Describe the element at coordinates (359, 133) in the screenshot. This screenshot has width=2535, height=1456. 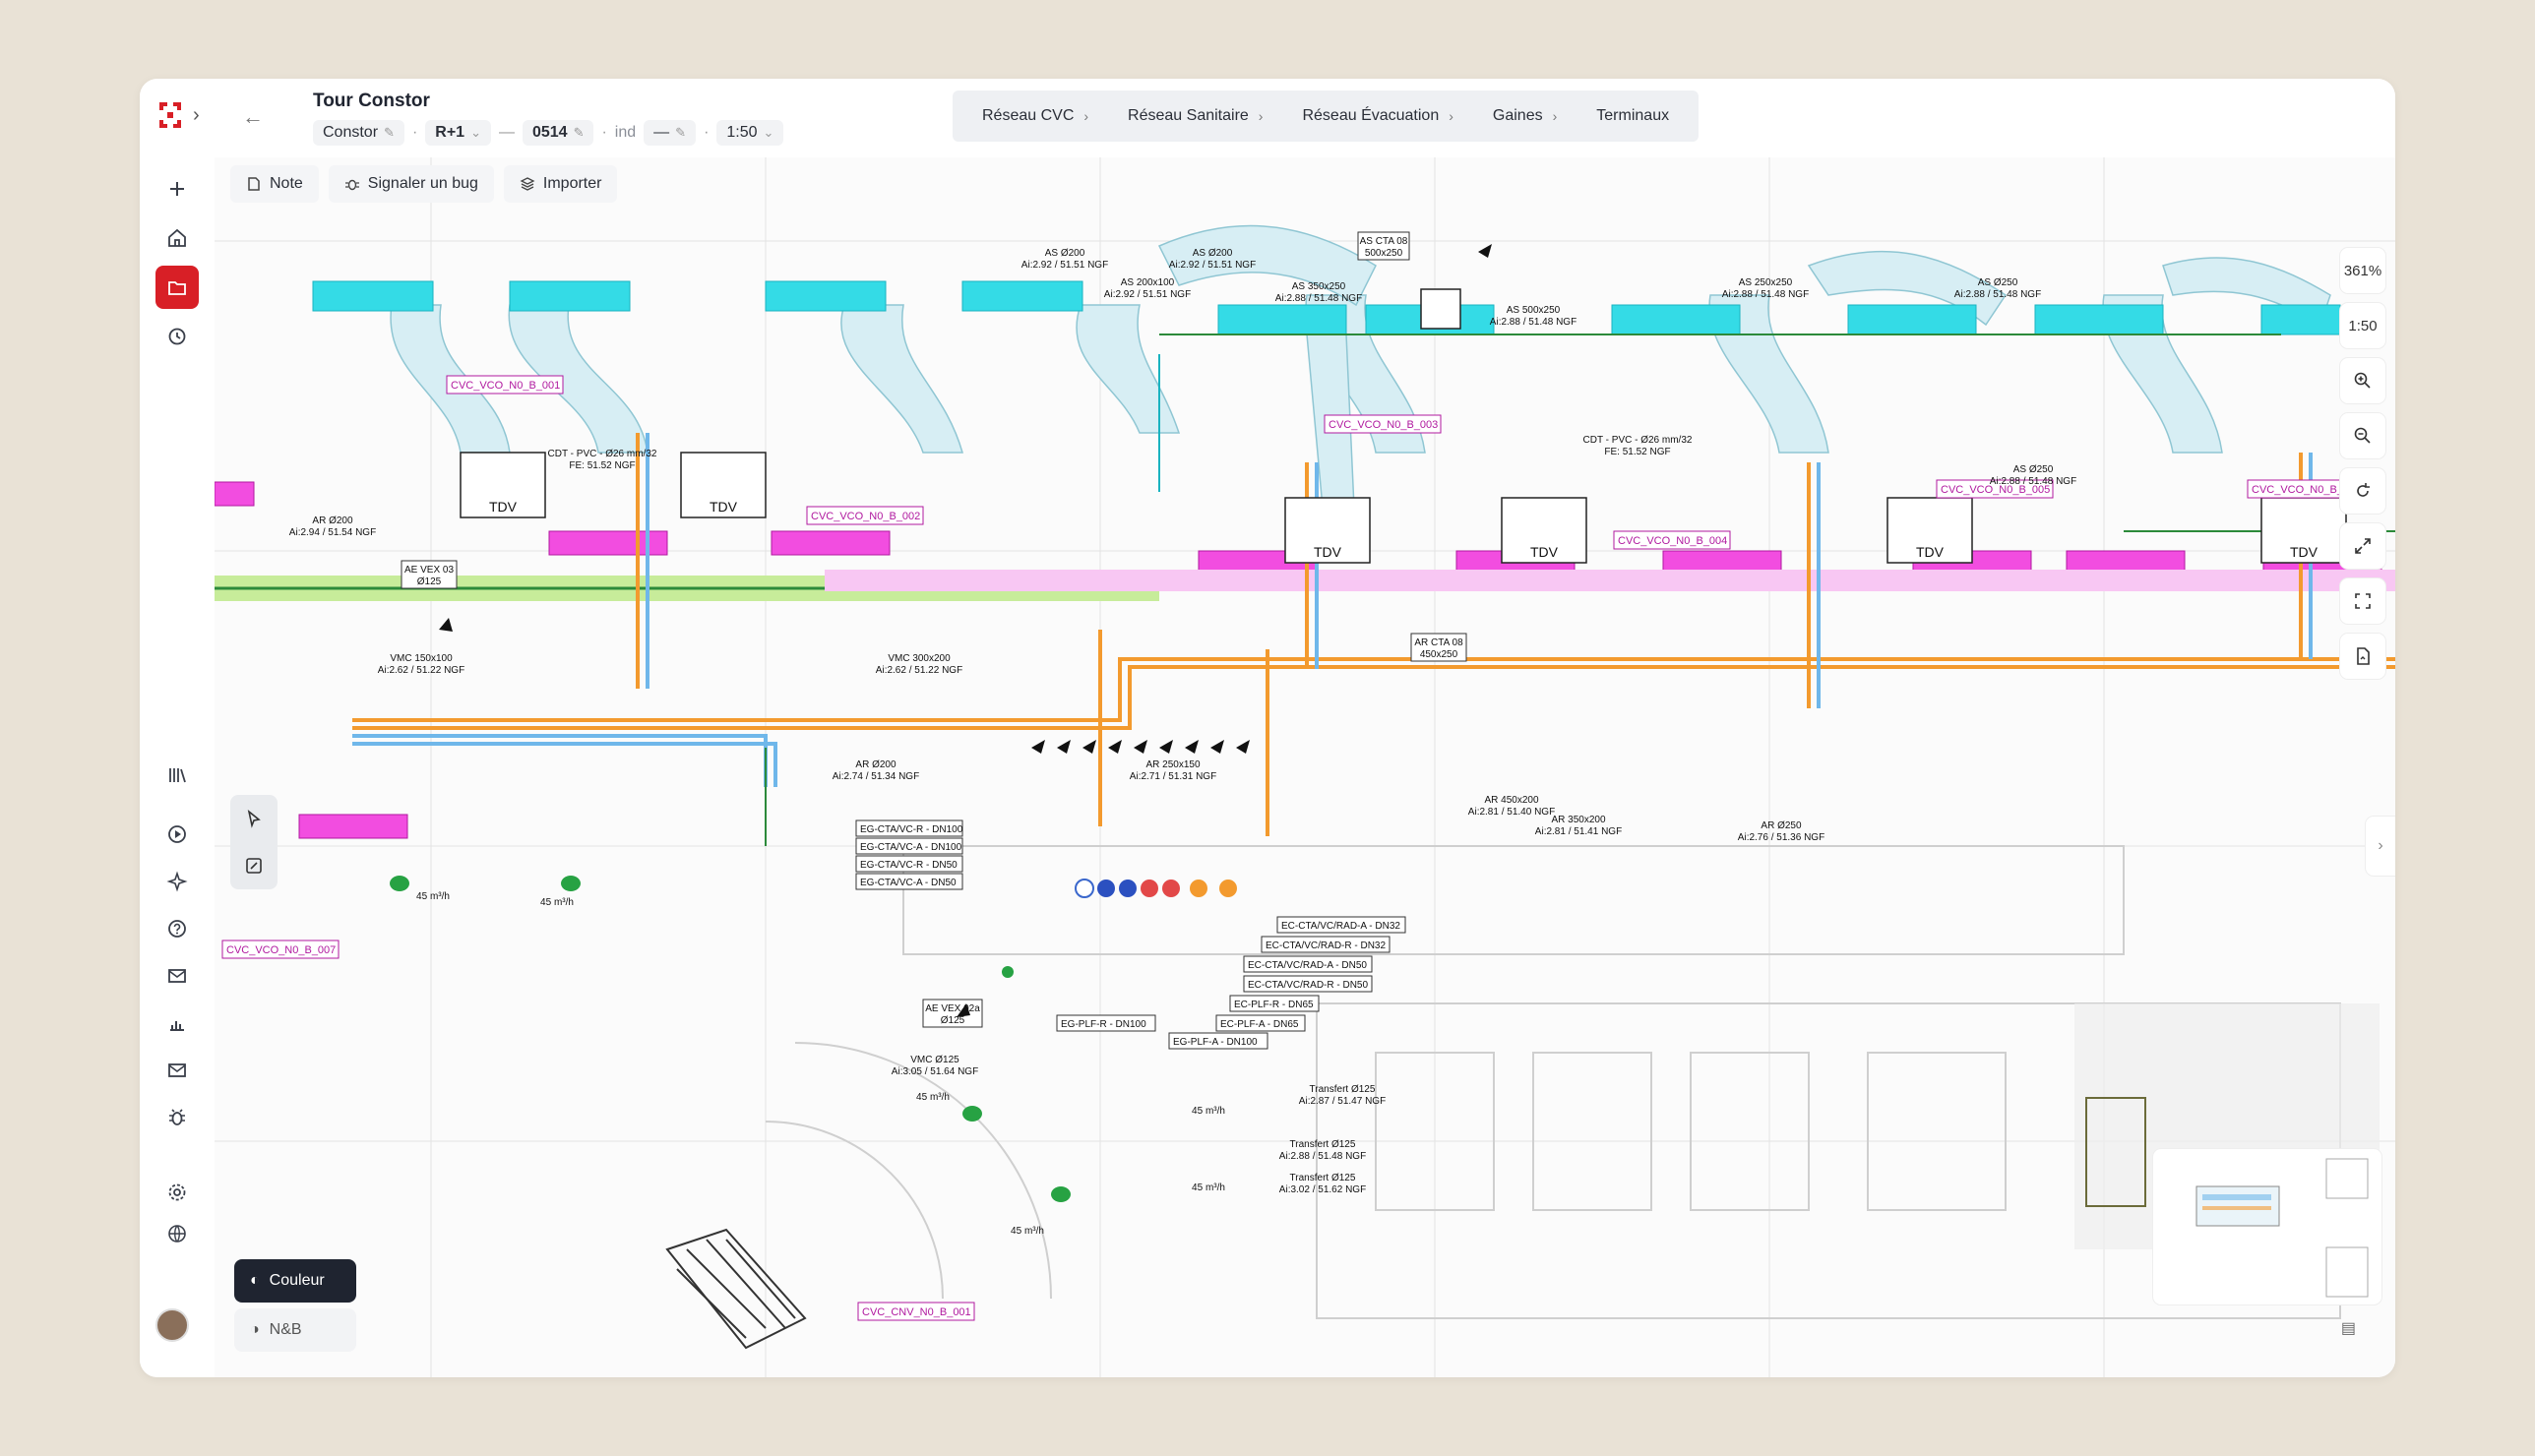
I see `company-chip: Constor ✎` at that location.